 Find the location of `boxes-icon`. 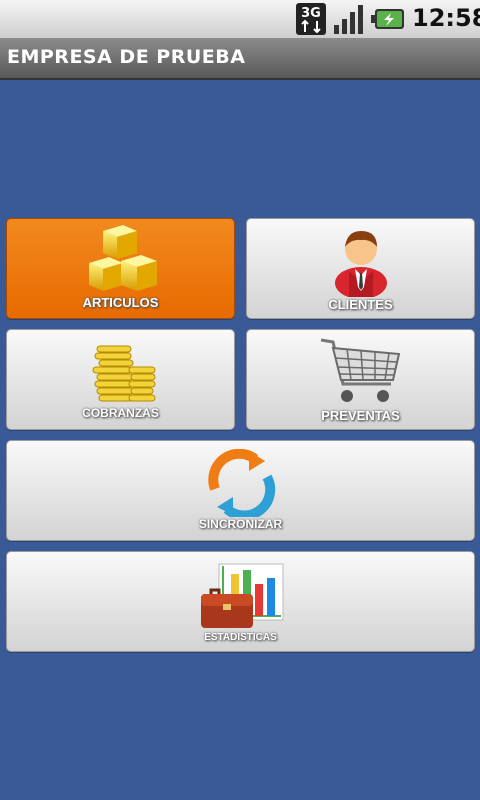

boxes-icon is located at coordinates (123, 258).